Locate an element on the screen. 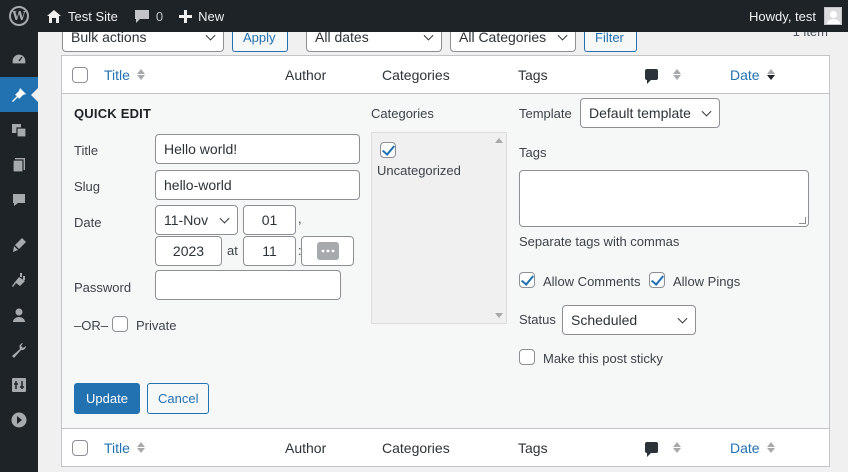 Image resolution: width=848 pixels, height=472 pixels. password-label: Password is located at coordinates (103, 287).